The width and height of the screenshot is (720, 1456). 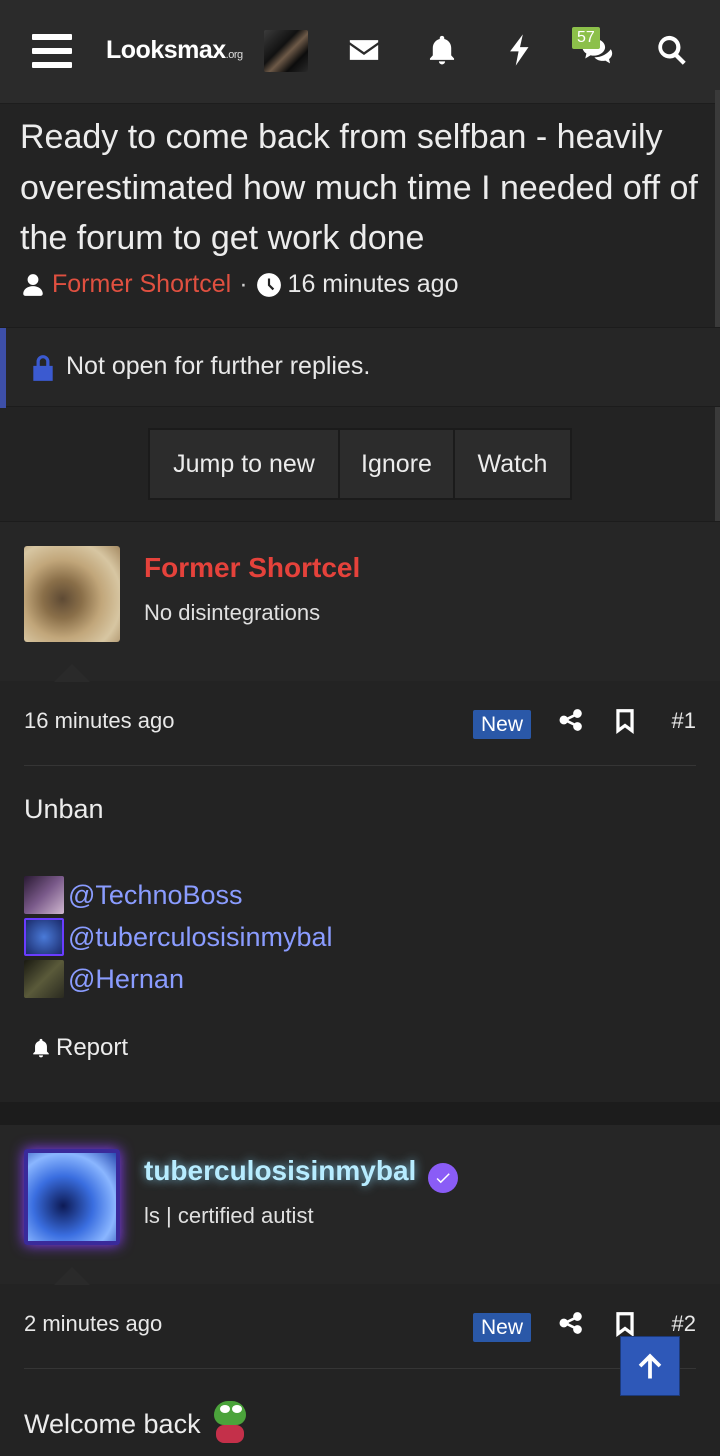 I want to click on report-label: Report, so click(x=92, y=1047).